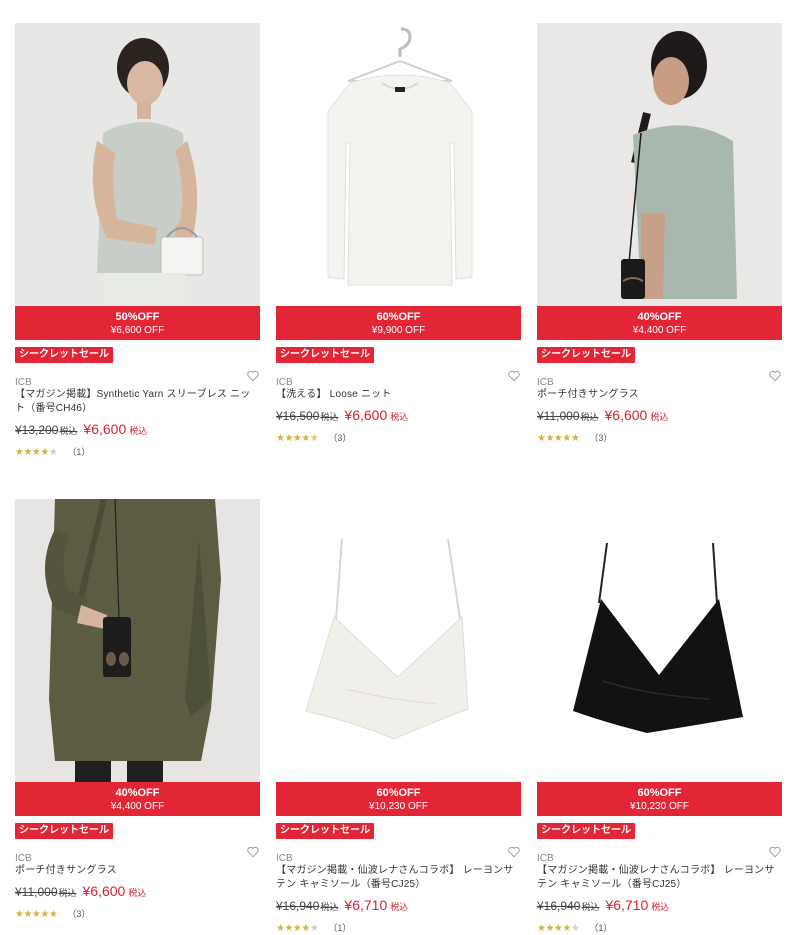 This screenshot has width=806, height=935. I want to click on product-image: 60%OFF ¥9,900 OFF, so click(398, 181).